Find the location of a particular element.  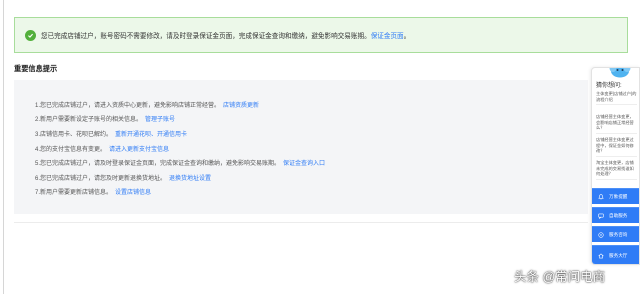

info-text: 7.新用户需要更新店铺信息。 is located at coordinates (74, 193).